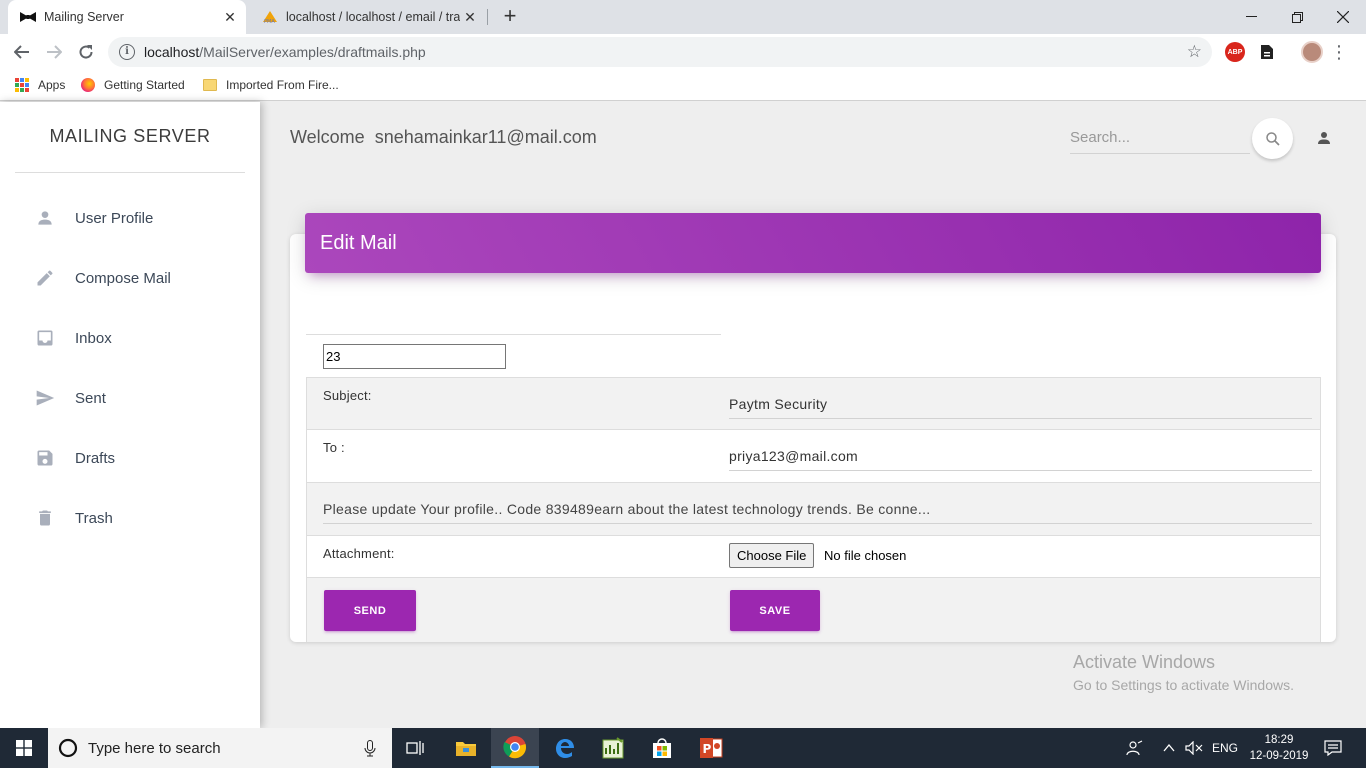  What do you see at coordinates (1020, 407) in the screenshot?
I see `subject-field: Paytm Security` at bounding box center [1020, 407].